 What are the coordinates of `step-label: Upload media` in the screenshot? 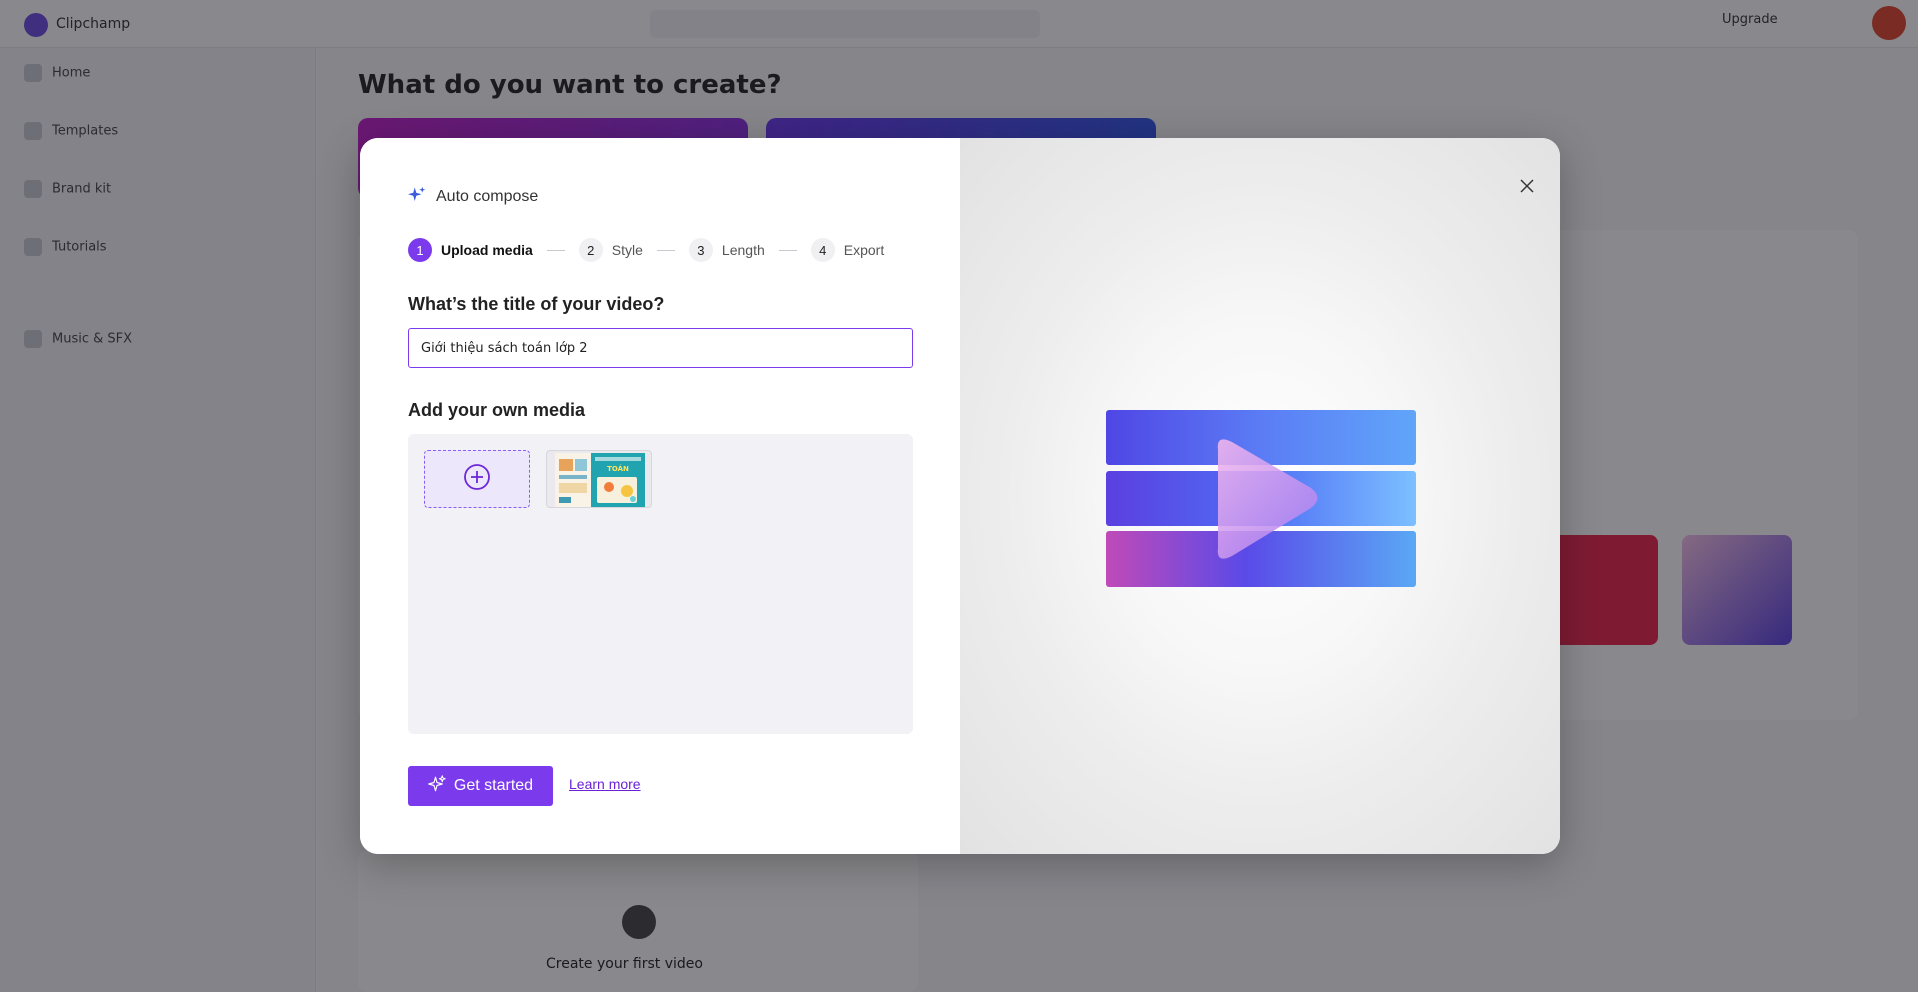 It's located at (487, 250).